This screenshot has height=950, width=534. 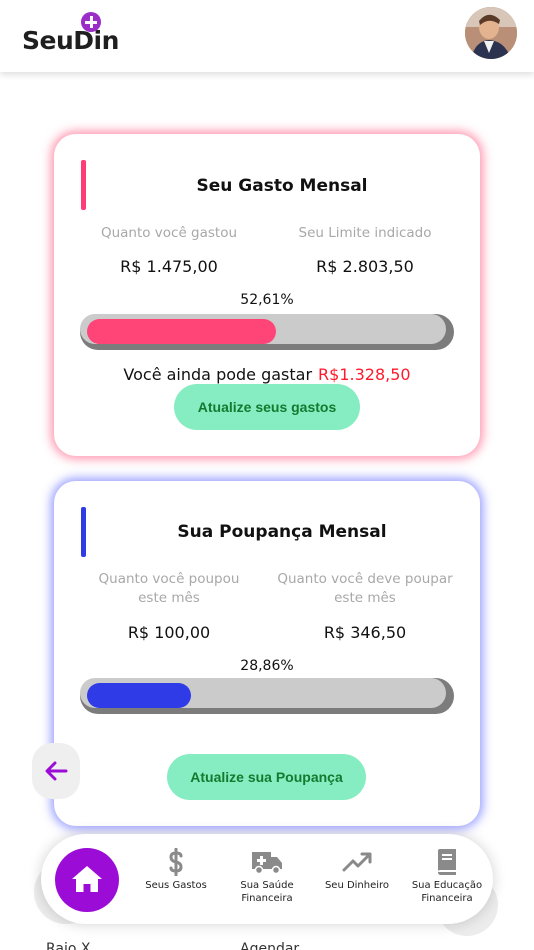 What do you see at coordinates (357, 885) in the screenshot?
I see `nav-label: Seu Dinheiro` at bounding box center [357, 885].